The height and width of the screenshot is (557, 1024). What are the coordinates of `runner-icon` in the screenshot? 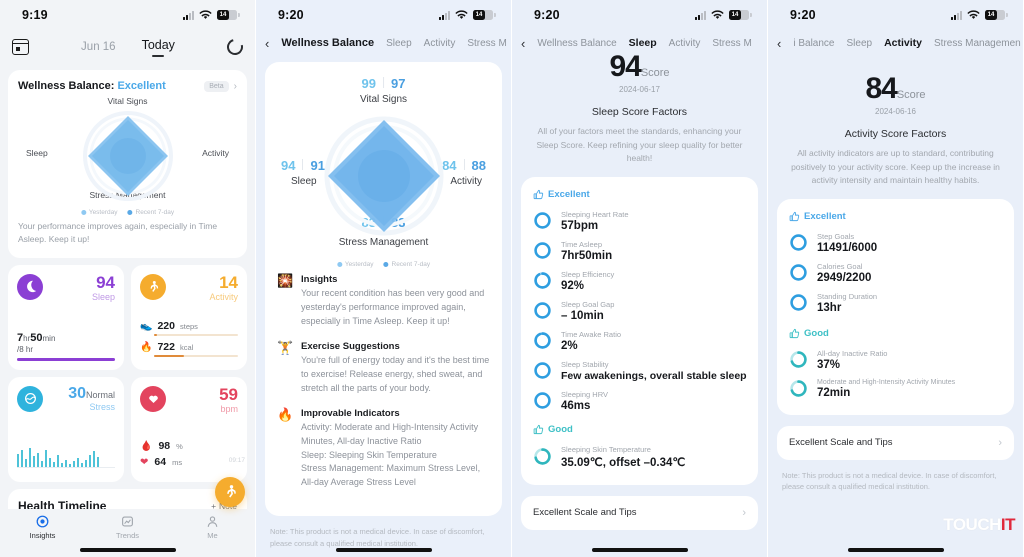 It's located at (153, 286).